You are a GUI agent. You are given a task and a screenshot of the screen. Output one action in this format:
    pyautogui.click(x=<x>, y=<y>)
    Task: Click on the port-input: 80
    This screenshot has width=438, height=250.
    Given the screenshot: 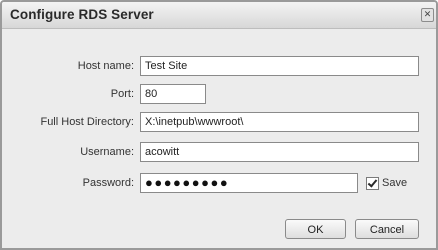 What is the action you would take?
    pyautogui.click(x=173, y=94)
    